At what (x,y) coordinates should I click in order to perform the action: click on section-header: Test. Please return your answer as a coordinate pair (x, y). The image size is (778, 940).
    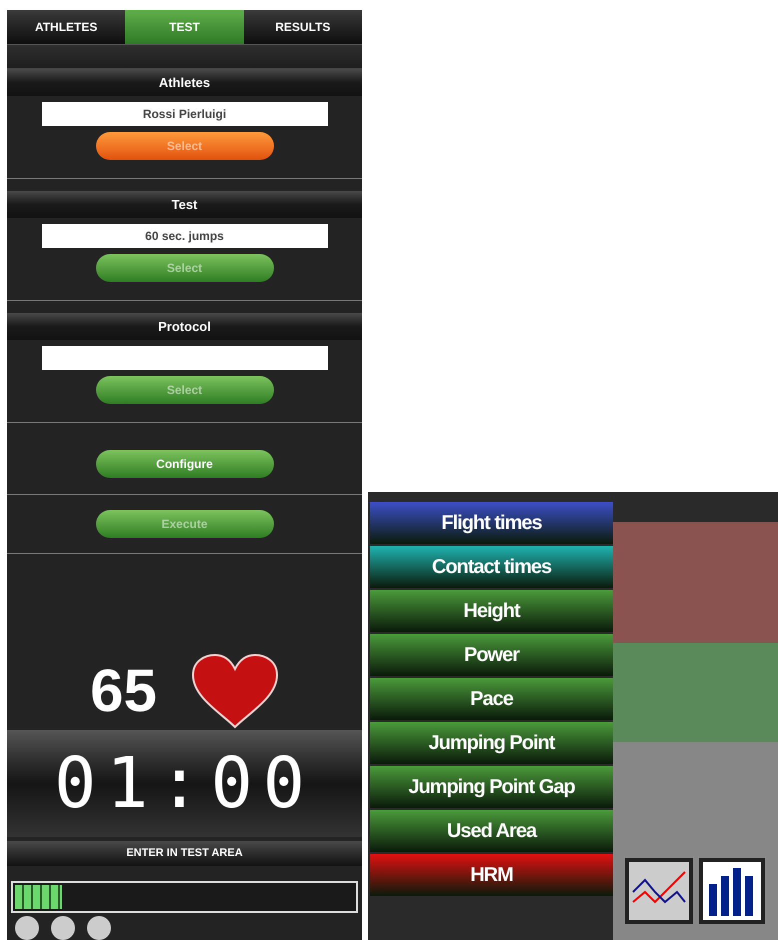
    Looking at the image, I should click on (184, 204).